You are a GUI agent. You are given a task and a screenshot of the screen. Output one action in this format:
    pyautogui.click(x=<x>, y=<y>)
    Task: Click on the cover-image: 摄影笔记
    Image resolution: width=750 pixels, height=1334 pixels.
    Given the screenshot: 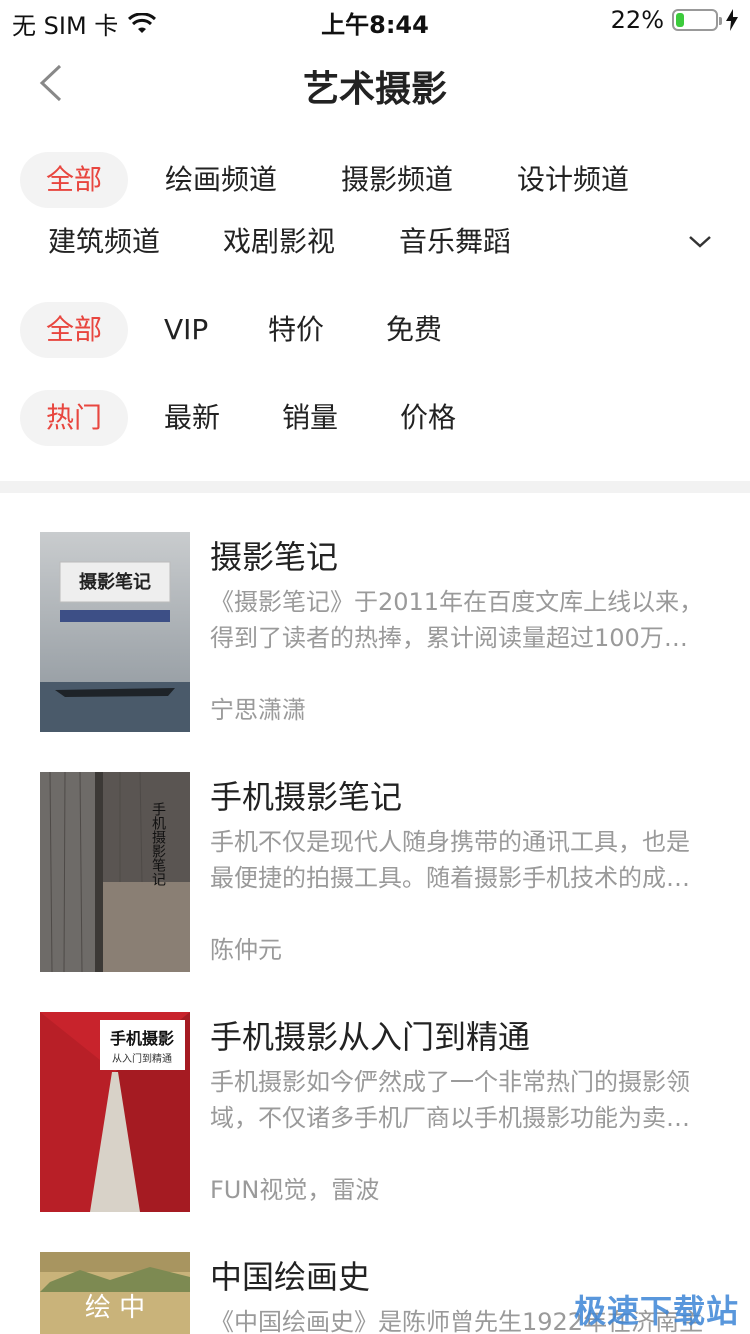 What is the action you would take?
    pyautogui.click(x=115, y=632)
    